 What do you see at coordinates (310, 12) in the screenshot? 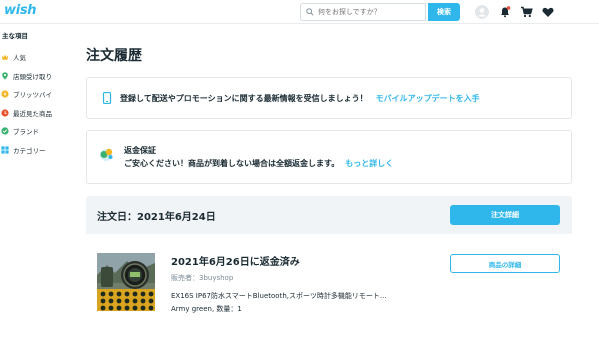
I see `search-icon` at bounding box center [310, 12].